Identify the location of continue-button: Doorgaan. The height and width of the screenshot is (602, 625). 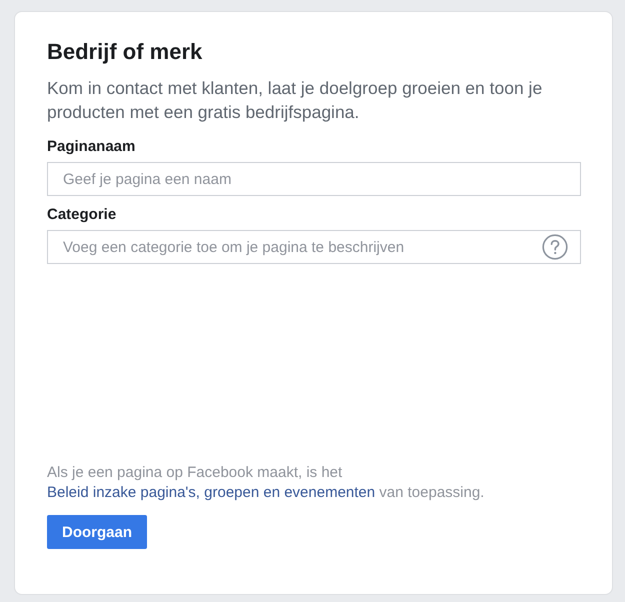
(97, 532).